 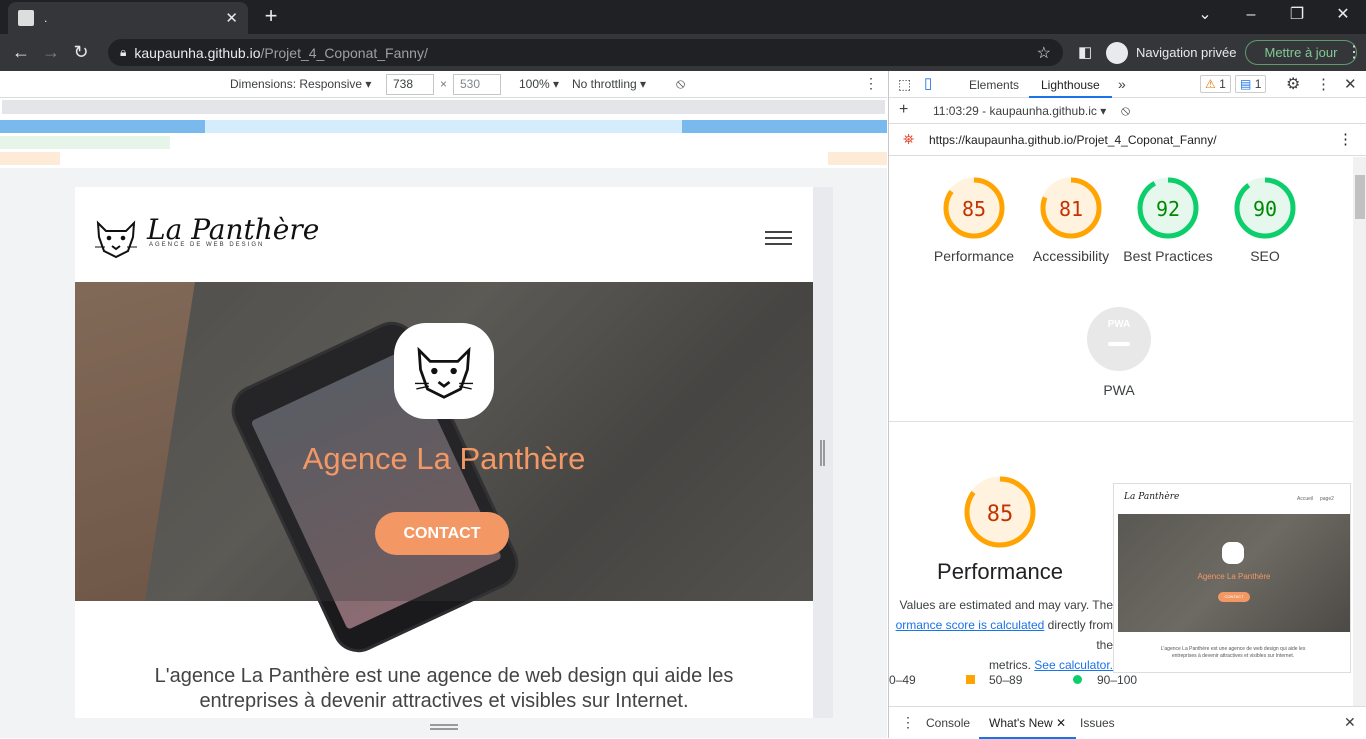 I want to click on legend-average-icon, so click(x=970, y=679).